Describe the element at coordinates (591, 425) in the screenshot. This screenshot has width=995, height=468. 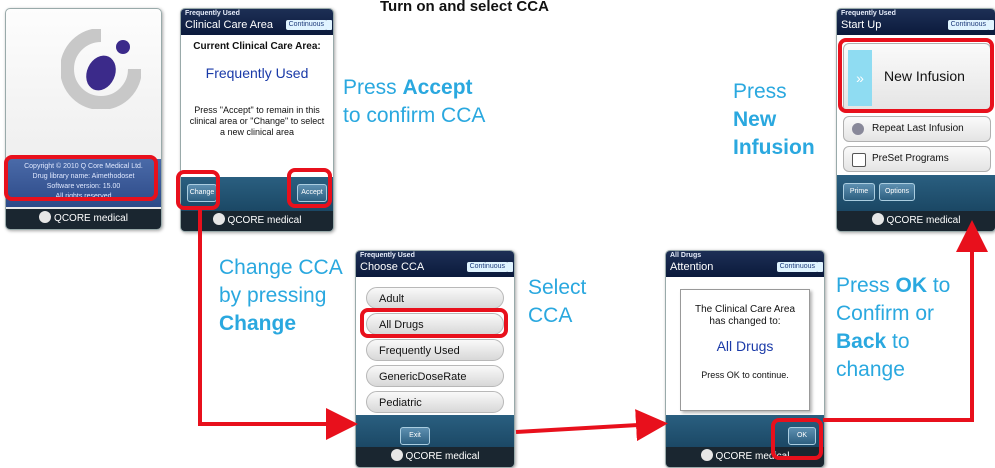
I see `arrow-choose-to-attention` at that location.